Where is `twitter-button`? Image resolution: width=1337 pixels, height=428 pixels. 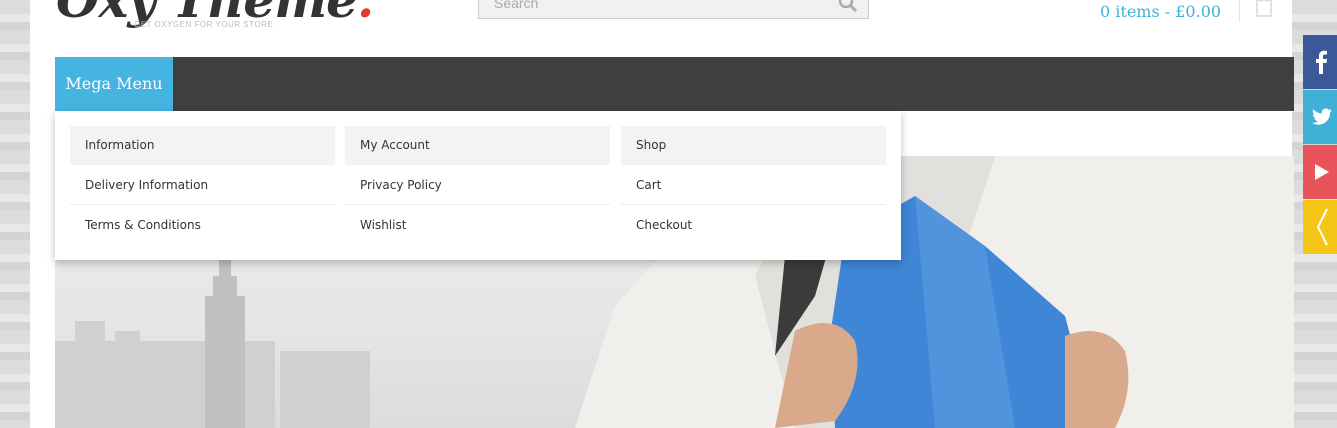 twitter-button is located at coordinates (1320, 117).